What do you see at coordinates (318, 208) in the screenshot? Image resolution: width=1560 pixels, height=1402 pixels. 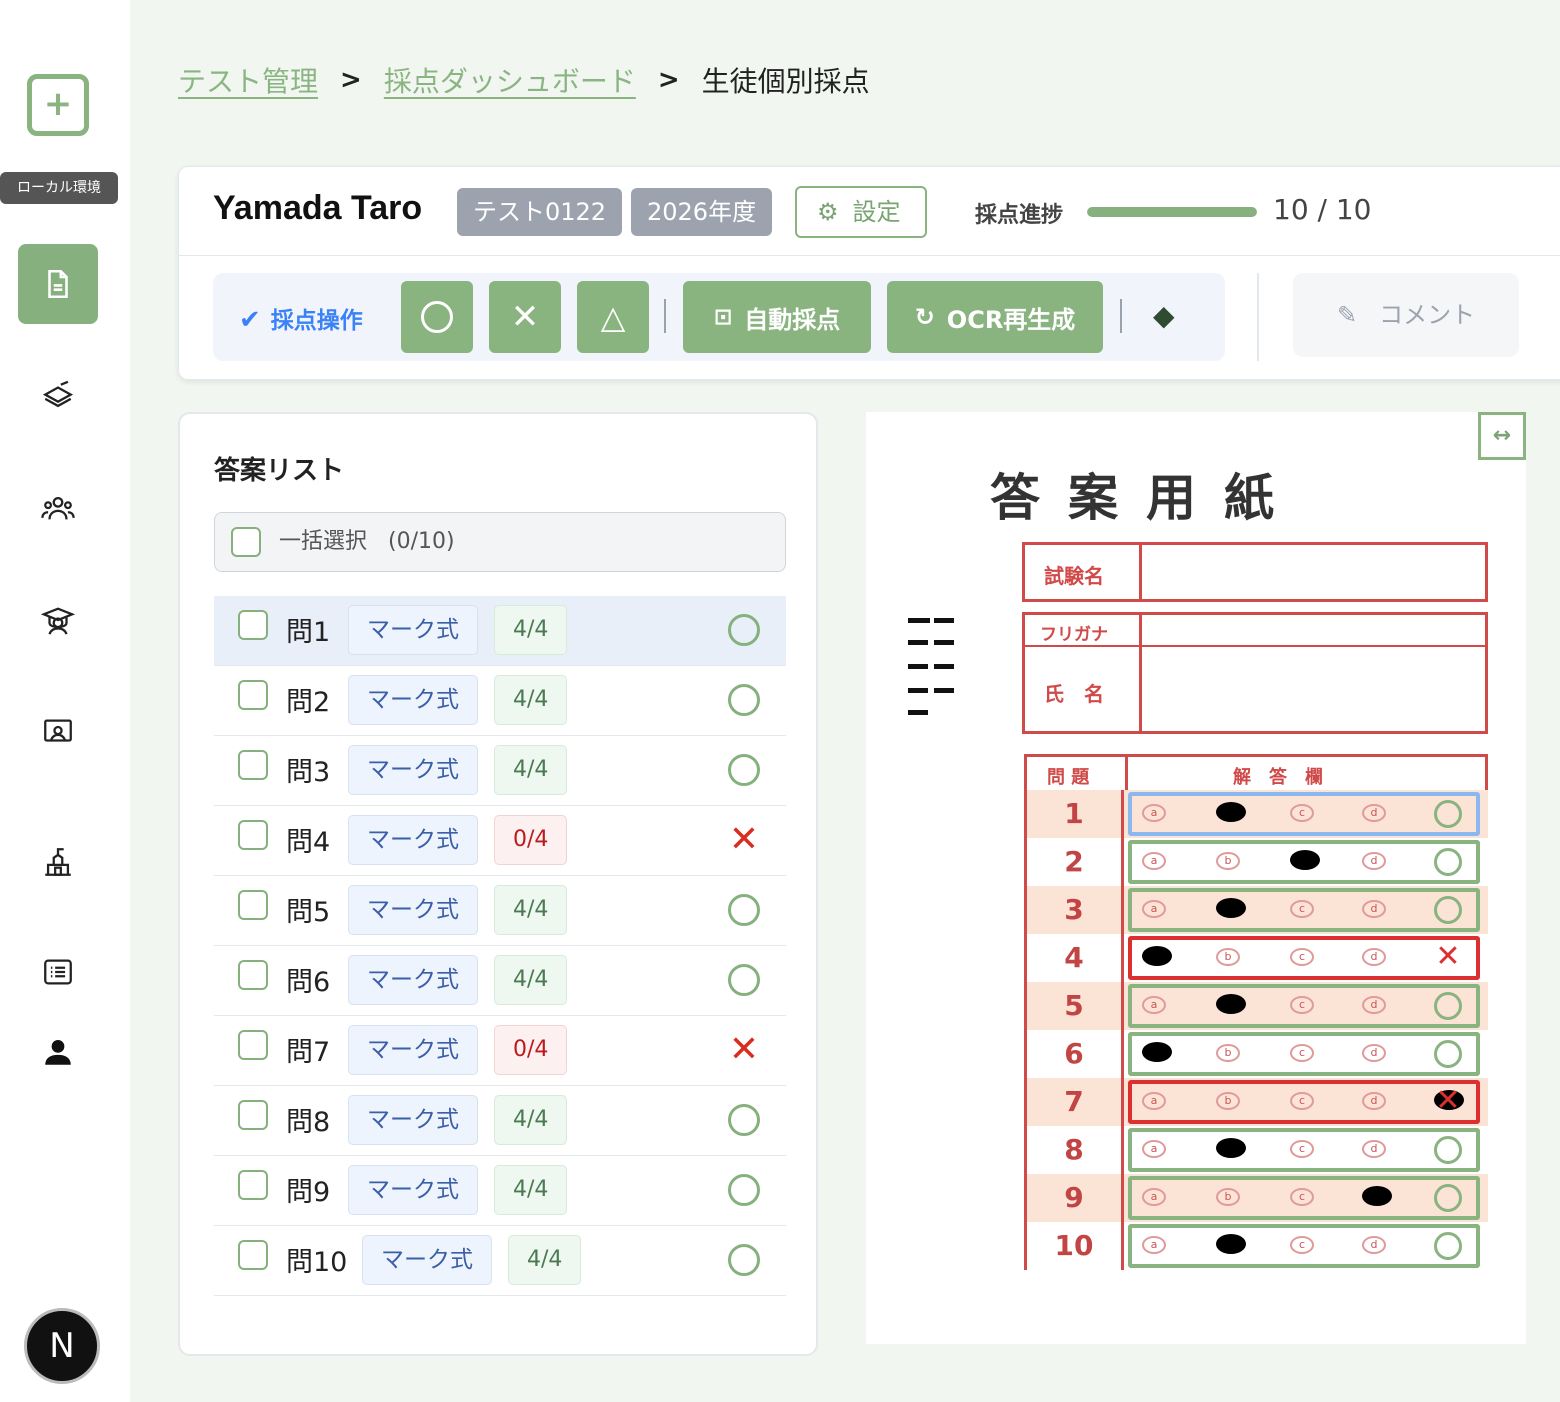 I see `student-name: Yamada Taro` at bounding box center [318, 208].